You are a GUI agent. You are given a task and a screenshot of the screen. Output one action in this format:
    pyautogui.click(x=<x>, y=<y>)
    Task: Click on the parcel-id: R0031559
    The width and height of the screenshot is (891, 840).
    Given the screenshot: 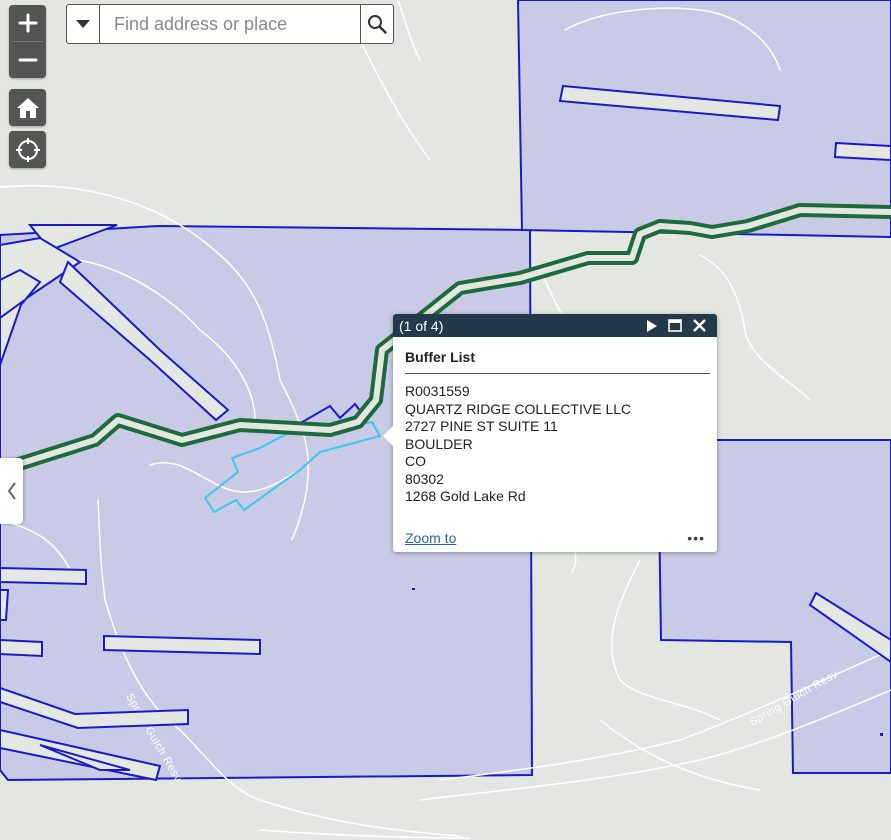 What is the action you would take?
    pyautogui.click(x=437, y=391)
    